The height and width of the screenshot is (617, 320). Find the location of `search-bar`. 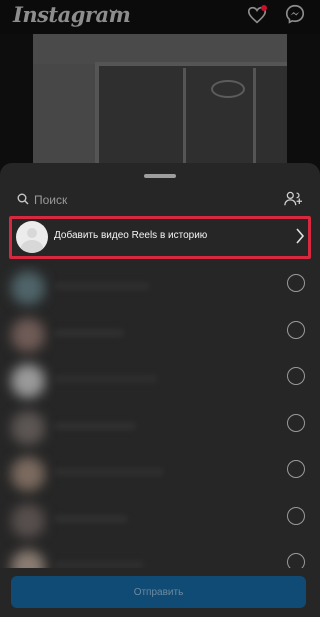

search-bar is located at coordinates (160, 200).